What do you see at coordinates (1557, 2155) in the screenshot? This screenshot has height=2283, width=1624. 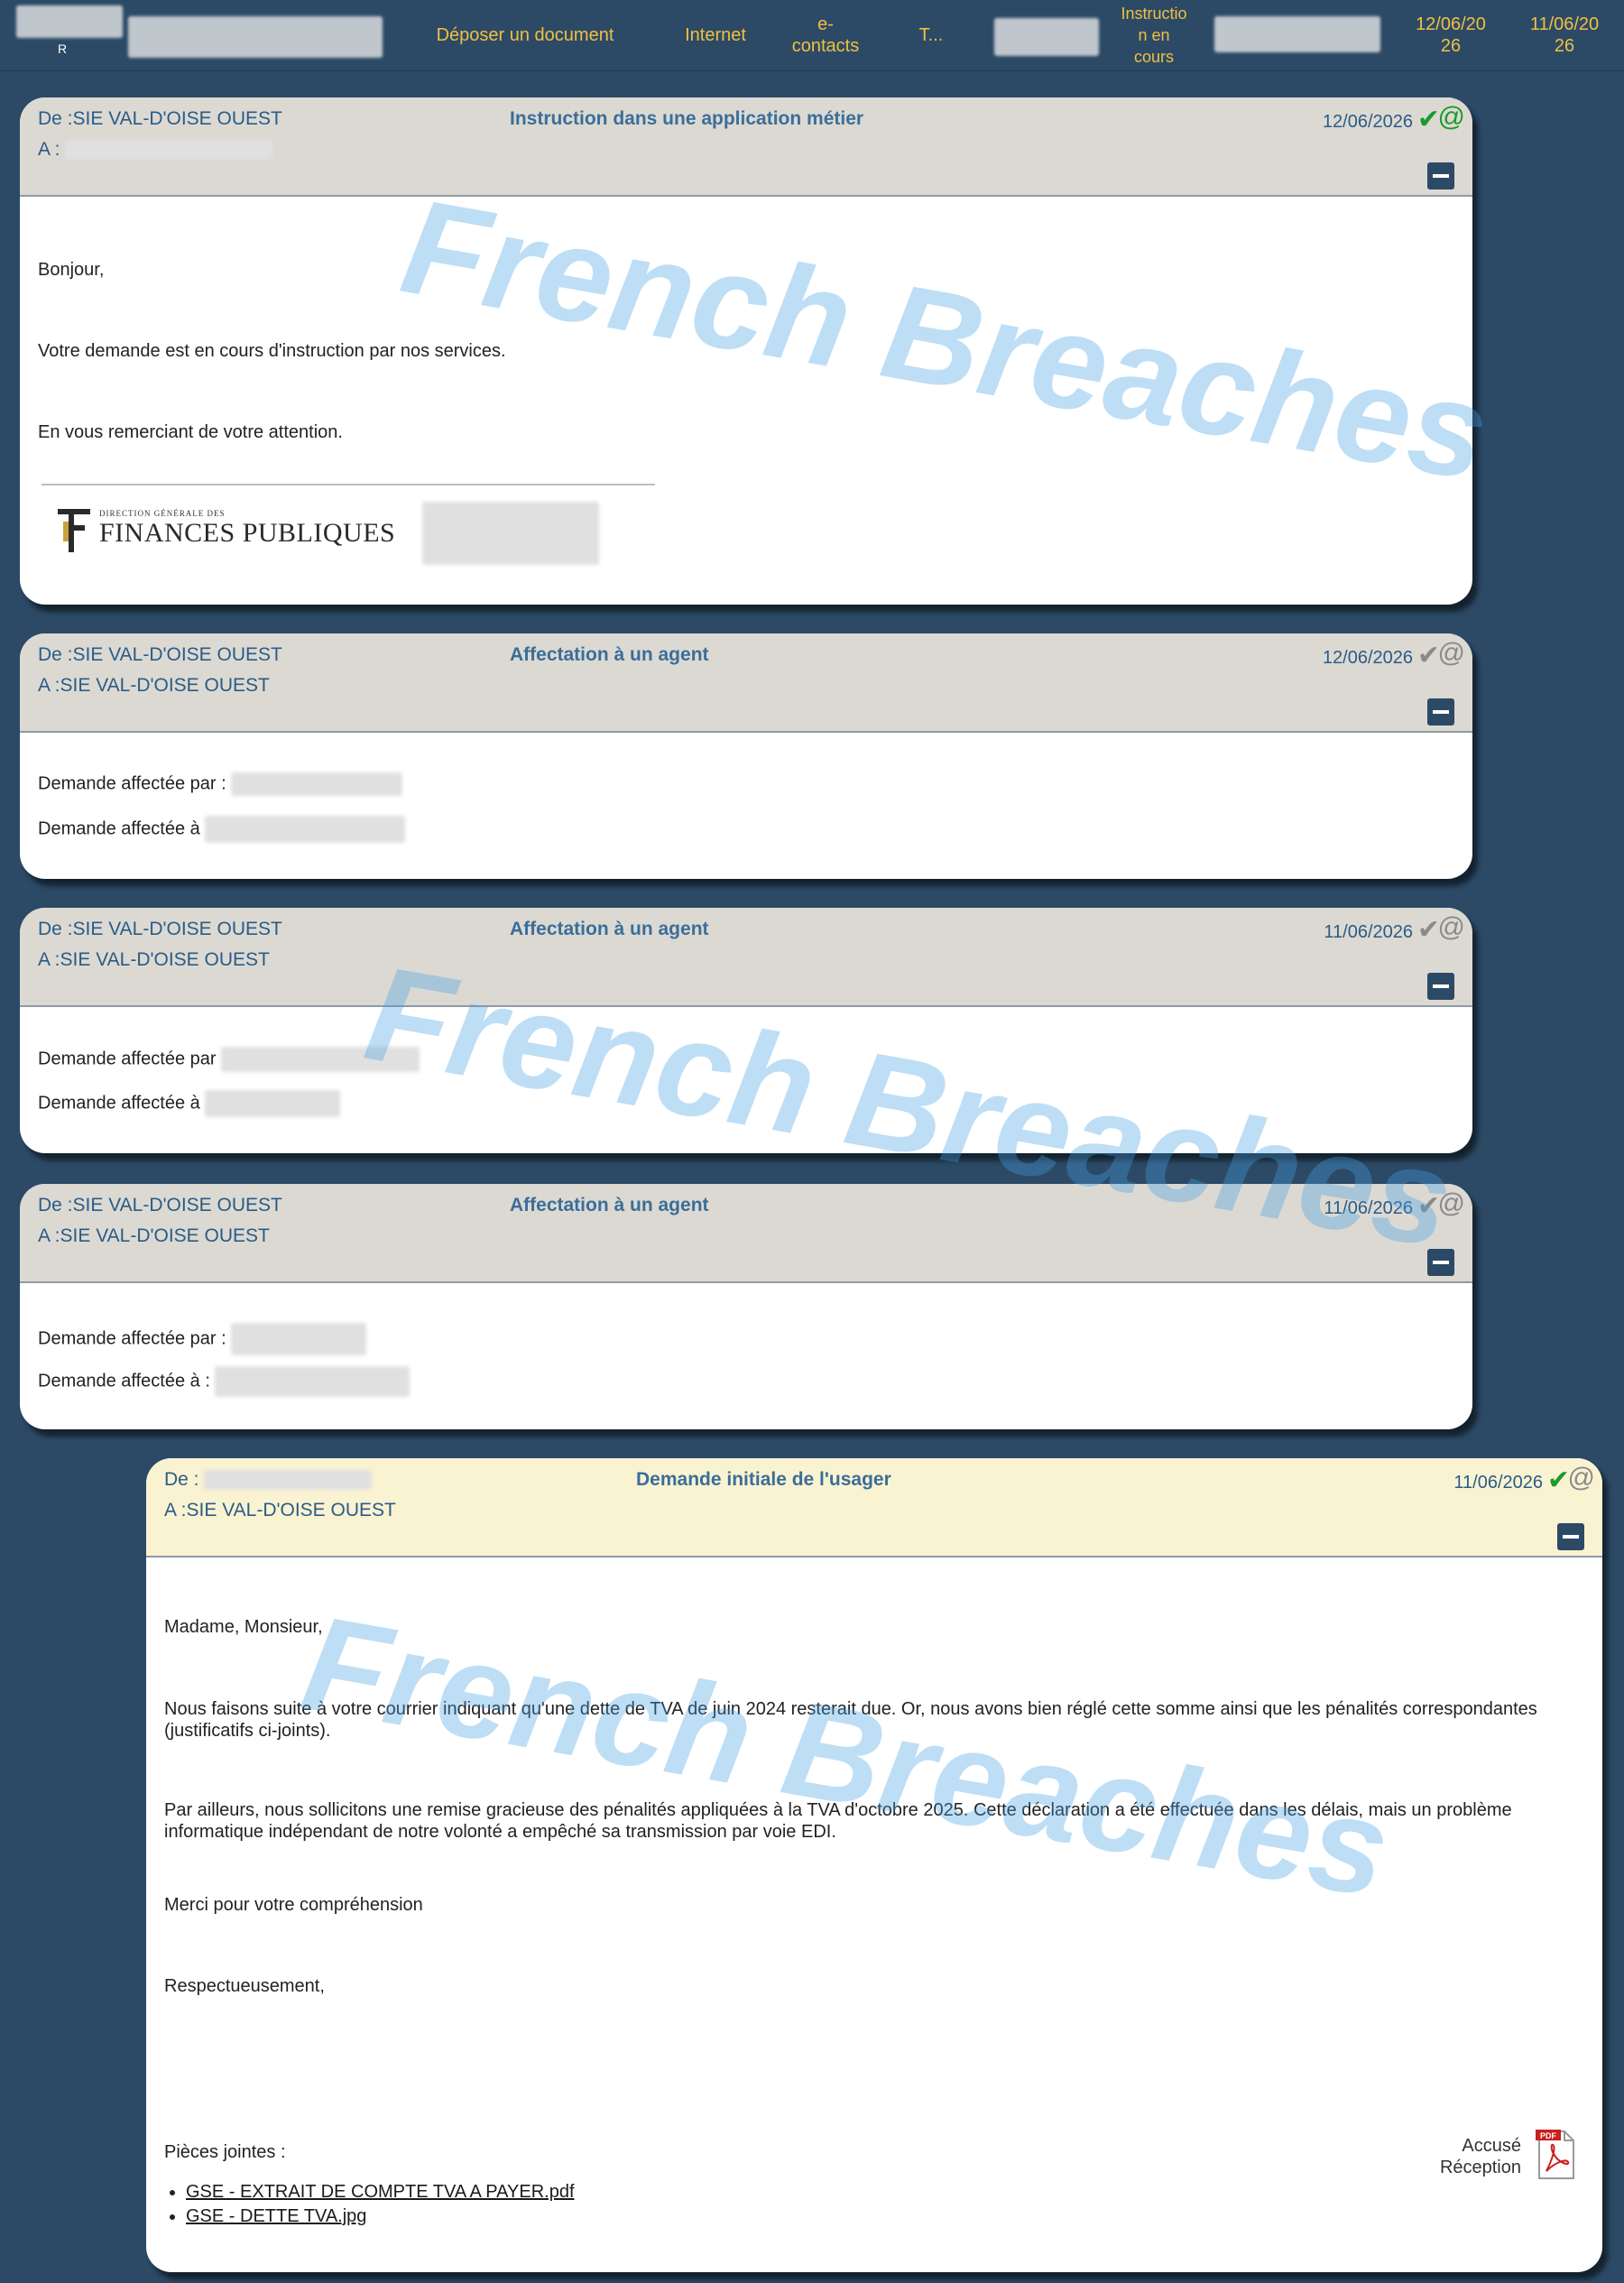 I see `pdf-icon: PDF` at bounding box center [1557, 2155].